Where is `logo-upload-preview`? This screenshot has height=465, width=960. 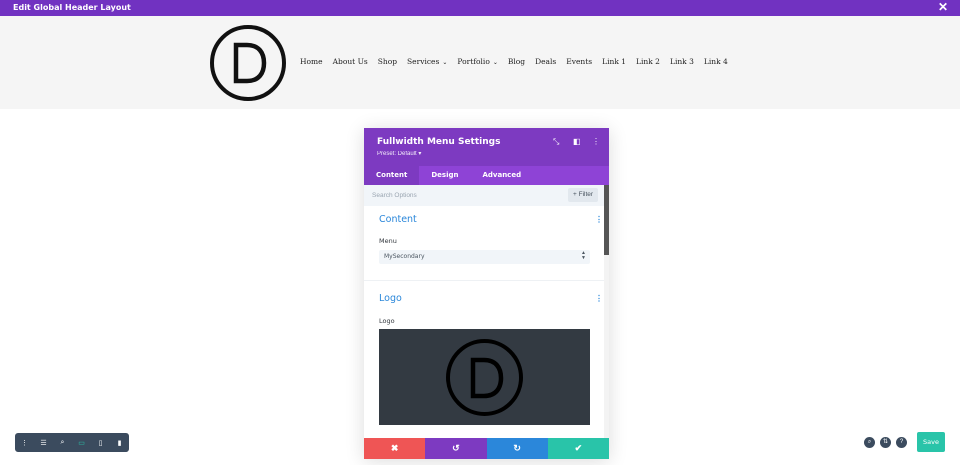 logo-upload-preview is located at coordinates (484, 377).